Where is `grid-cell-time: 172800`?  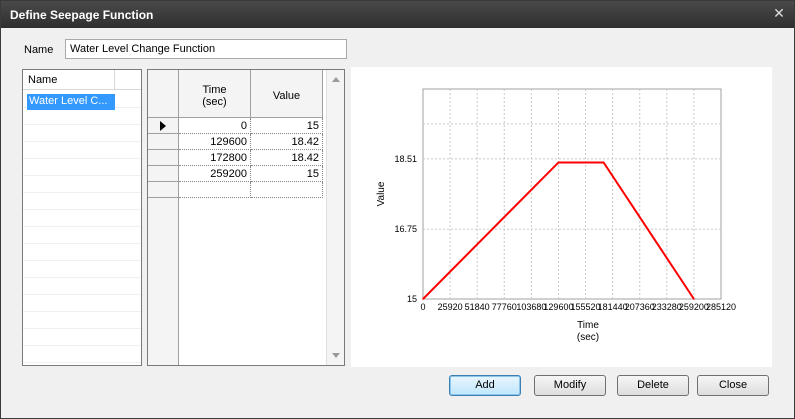
grid-cell-time: 172800 is located at coordinates (215, 158).